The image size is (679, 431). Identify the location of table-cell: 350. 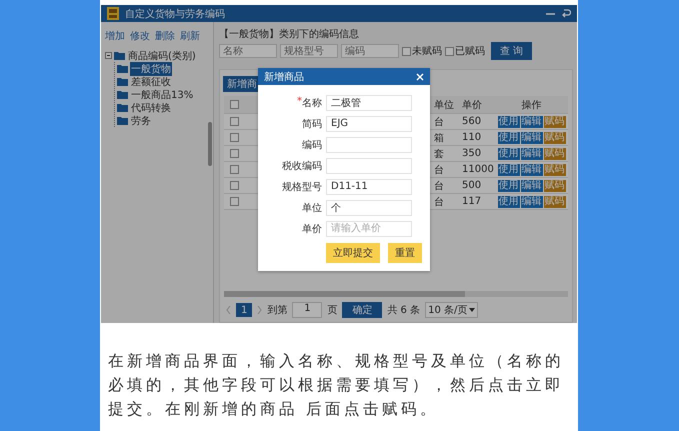
(476, 154).